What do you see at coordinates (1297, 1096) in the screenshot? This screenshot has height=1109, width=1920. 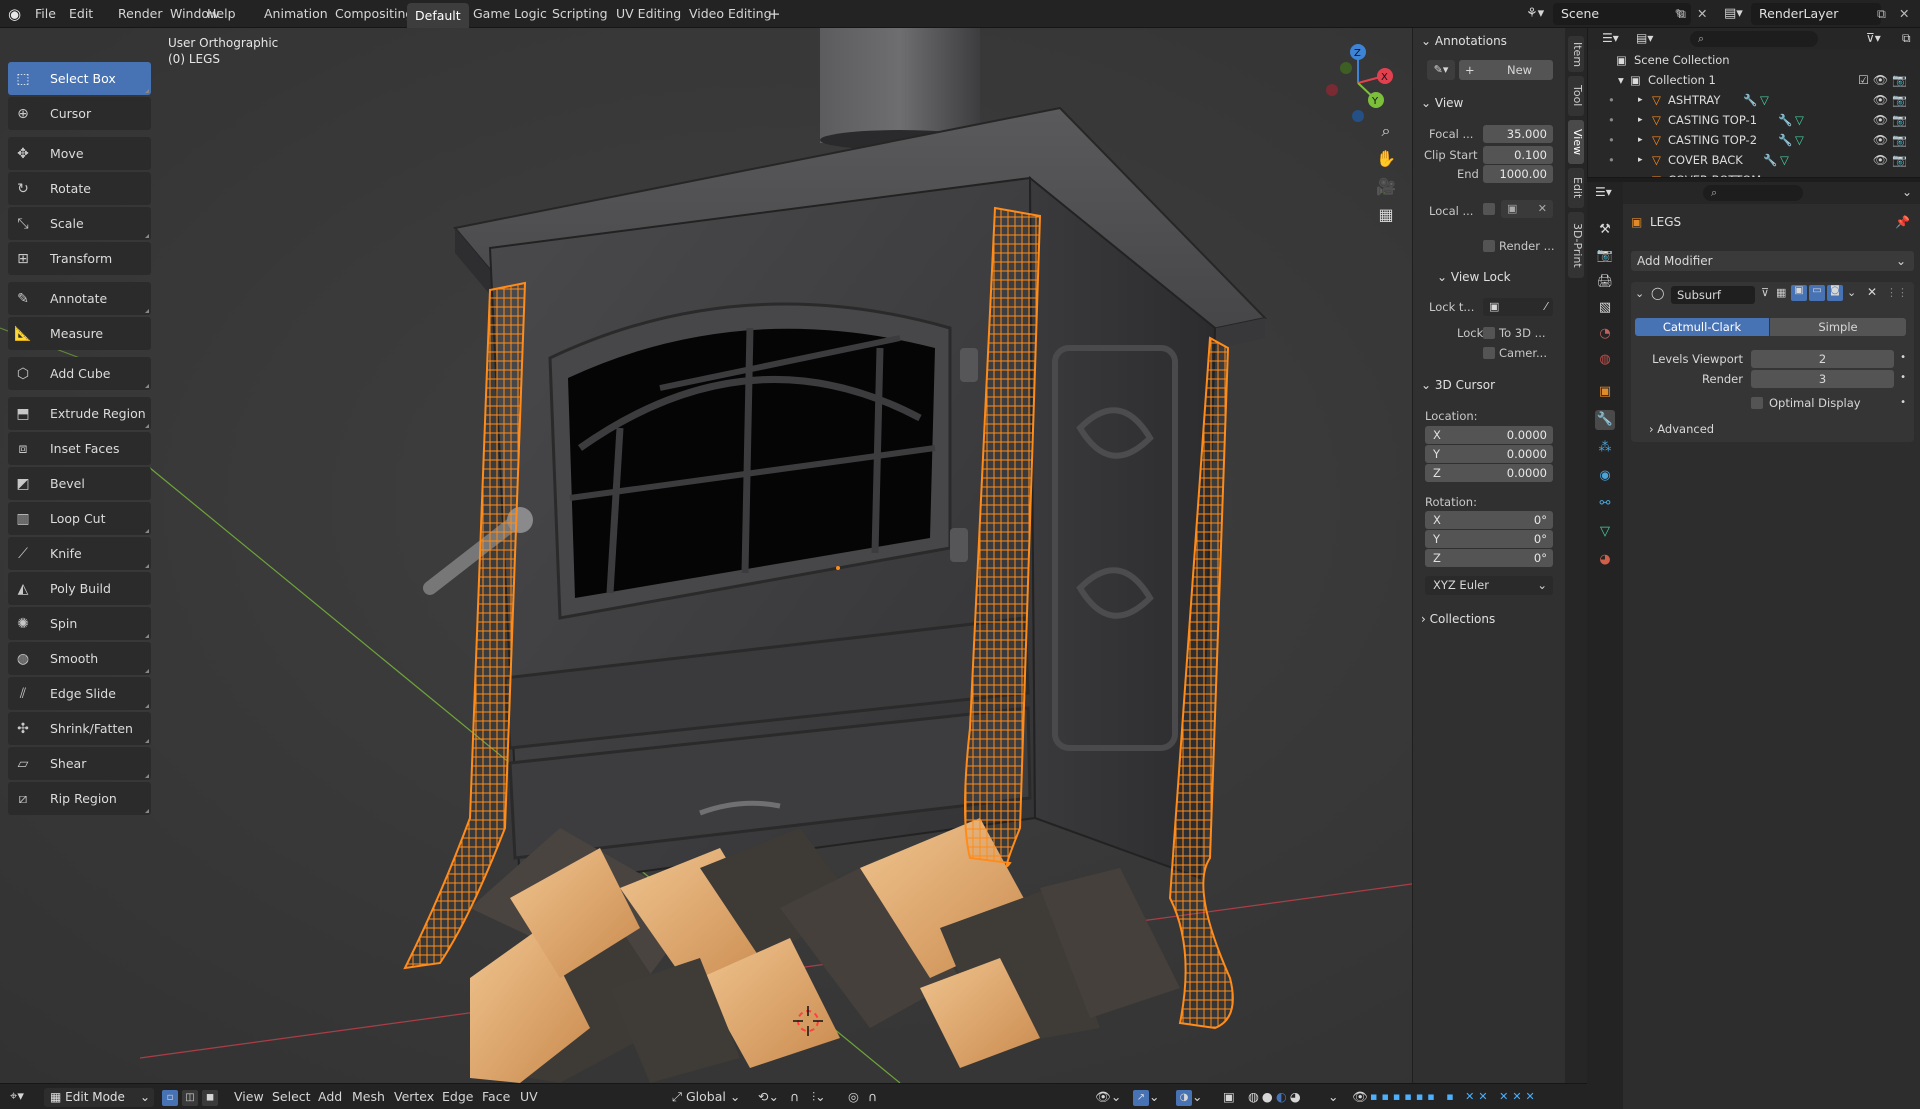 I see `rendered-shading-icon: ◕` at bounding box center [1297, 1096].